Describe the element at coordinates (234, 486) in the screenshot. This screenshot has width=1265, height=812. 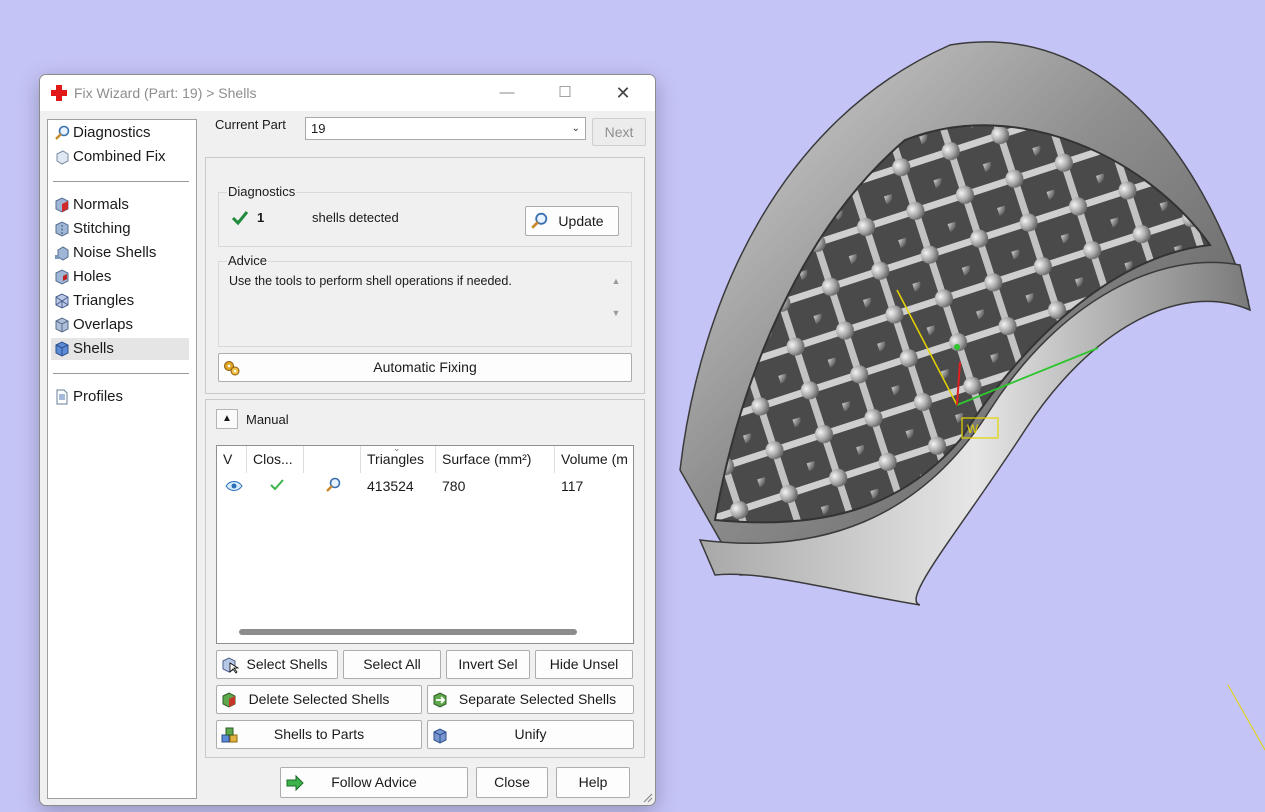
I see `eye-icon` at that location.